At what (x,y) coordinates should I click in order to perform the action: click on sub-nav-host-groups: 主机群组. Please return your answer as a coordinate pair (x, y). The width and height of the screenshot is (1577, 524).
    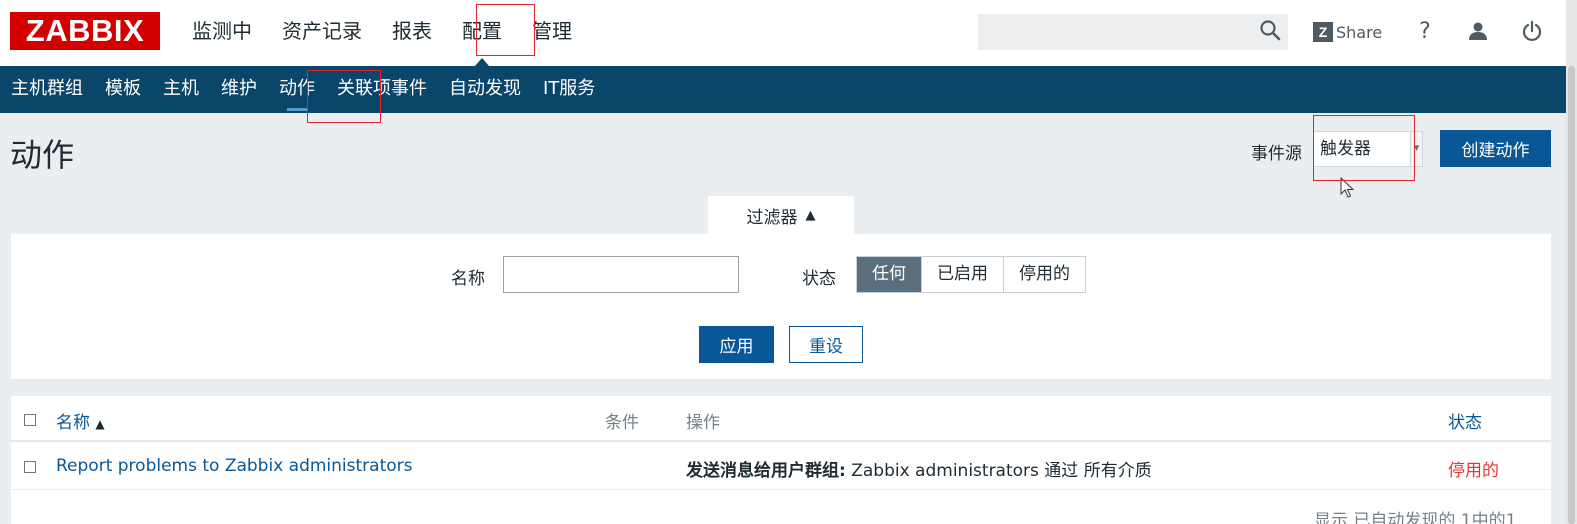
    Looking at the image, I should click on (47, 89).